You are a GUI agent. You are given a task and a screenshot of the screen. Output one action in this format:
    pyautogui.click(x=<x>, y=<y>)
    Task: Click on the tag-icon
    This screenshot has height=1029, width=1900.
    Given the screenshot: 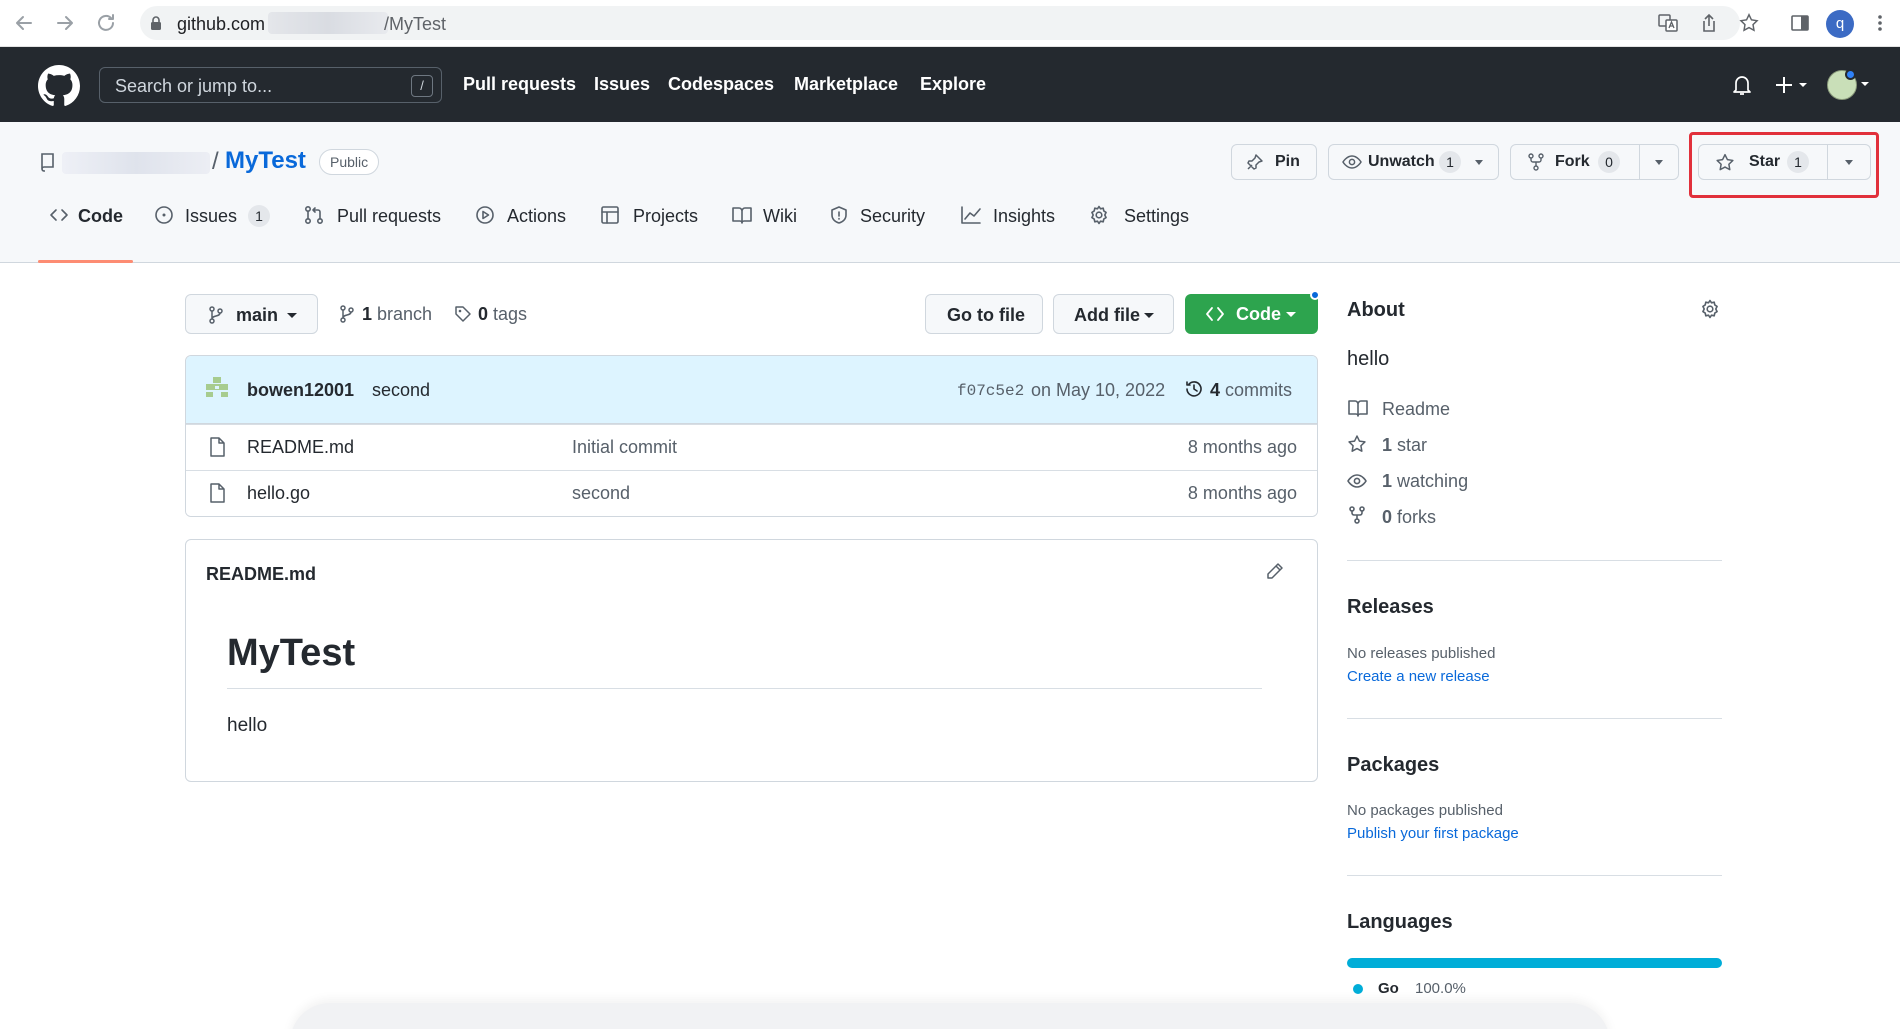 What is the action you would take?
    pyautogui.click(x=463, y=314)
    